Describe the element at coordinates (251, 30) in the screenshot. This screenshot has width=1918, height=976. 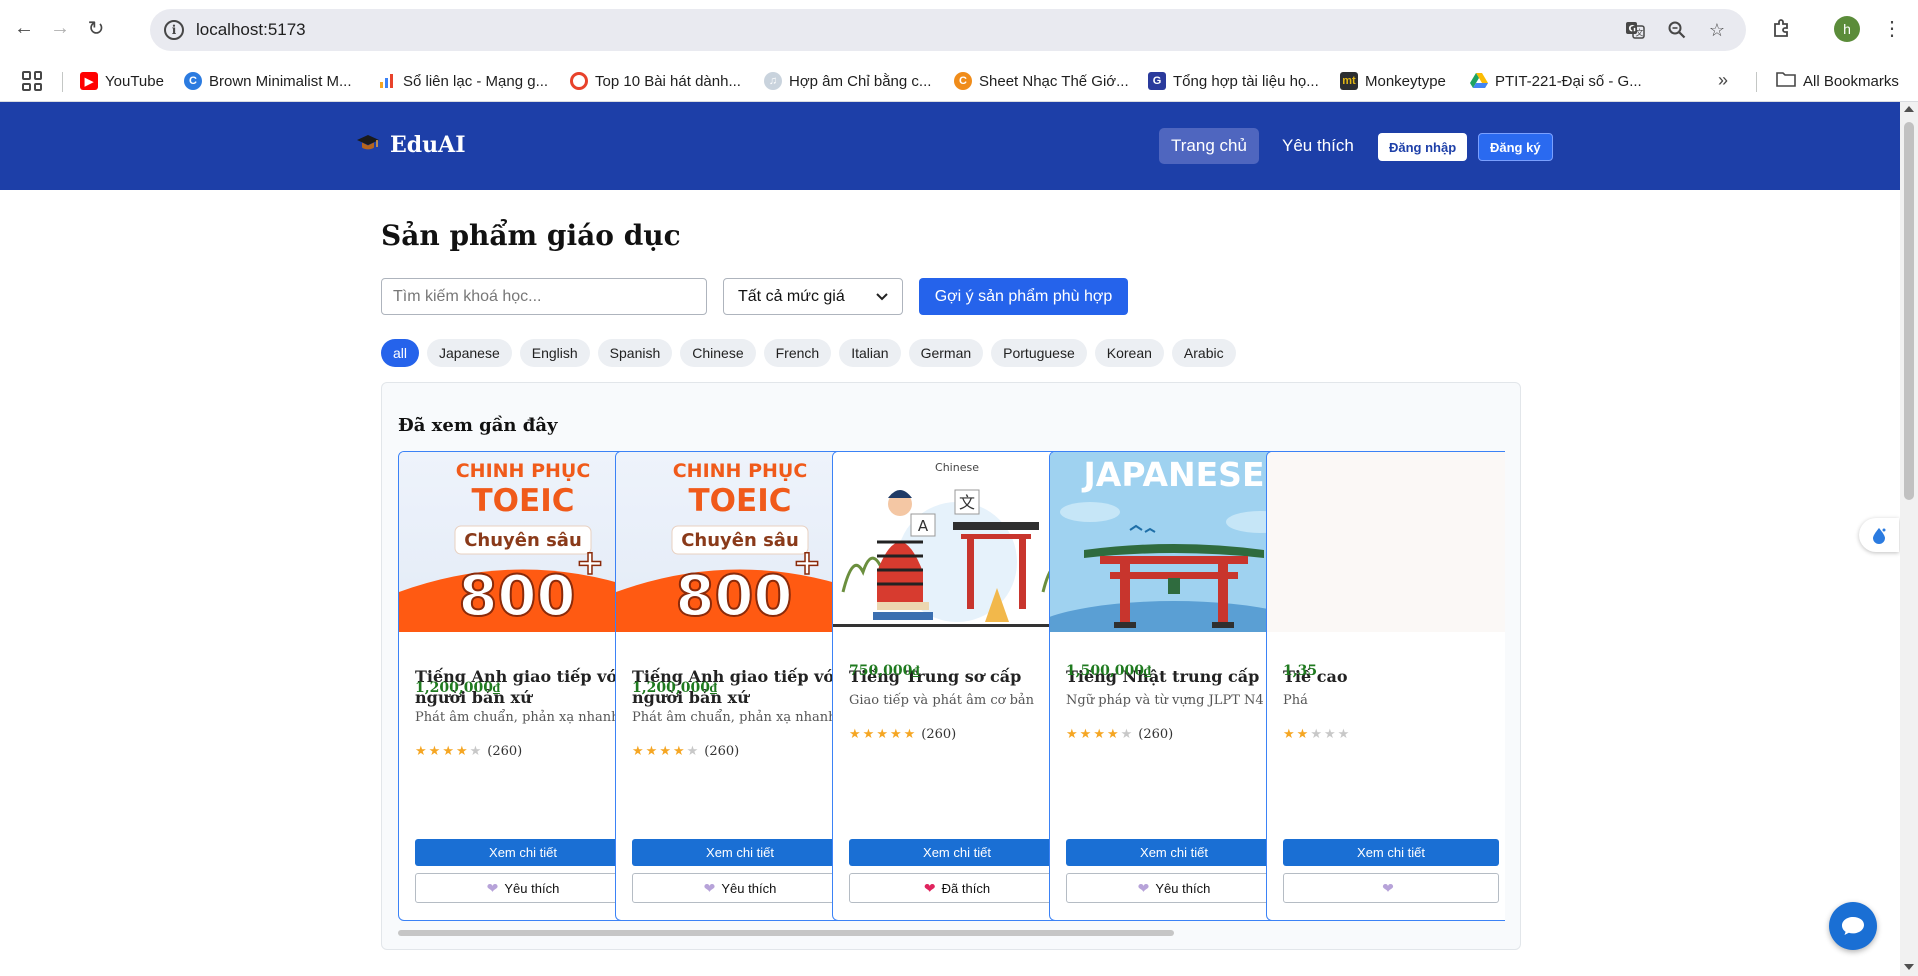
I see `address-url: localhost:5173` at that location.